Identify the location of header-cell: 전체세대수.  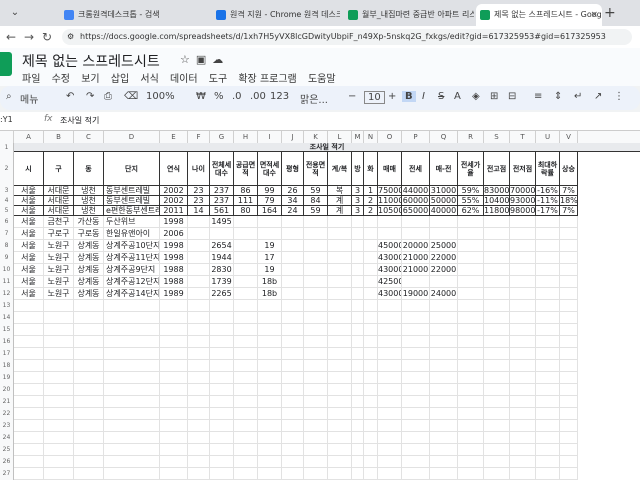
(222, 169).